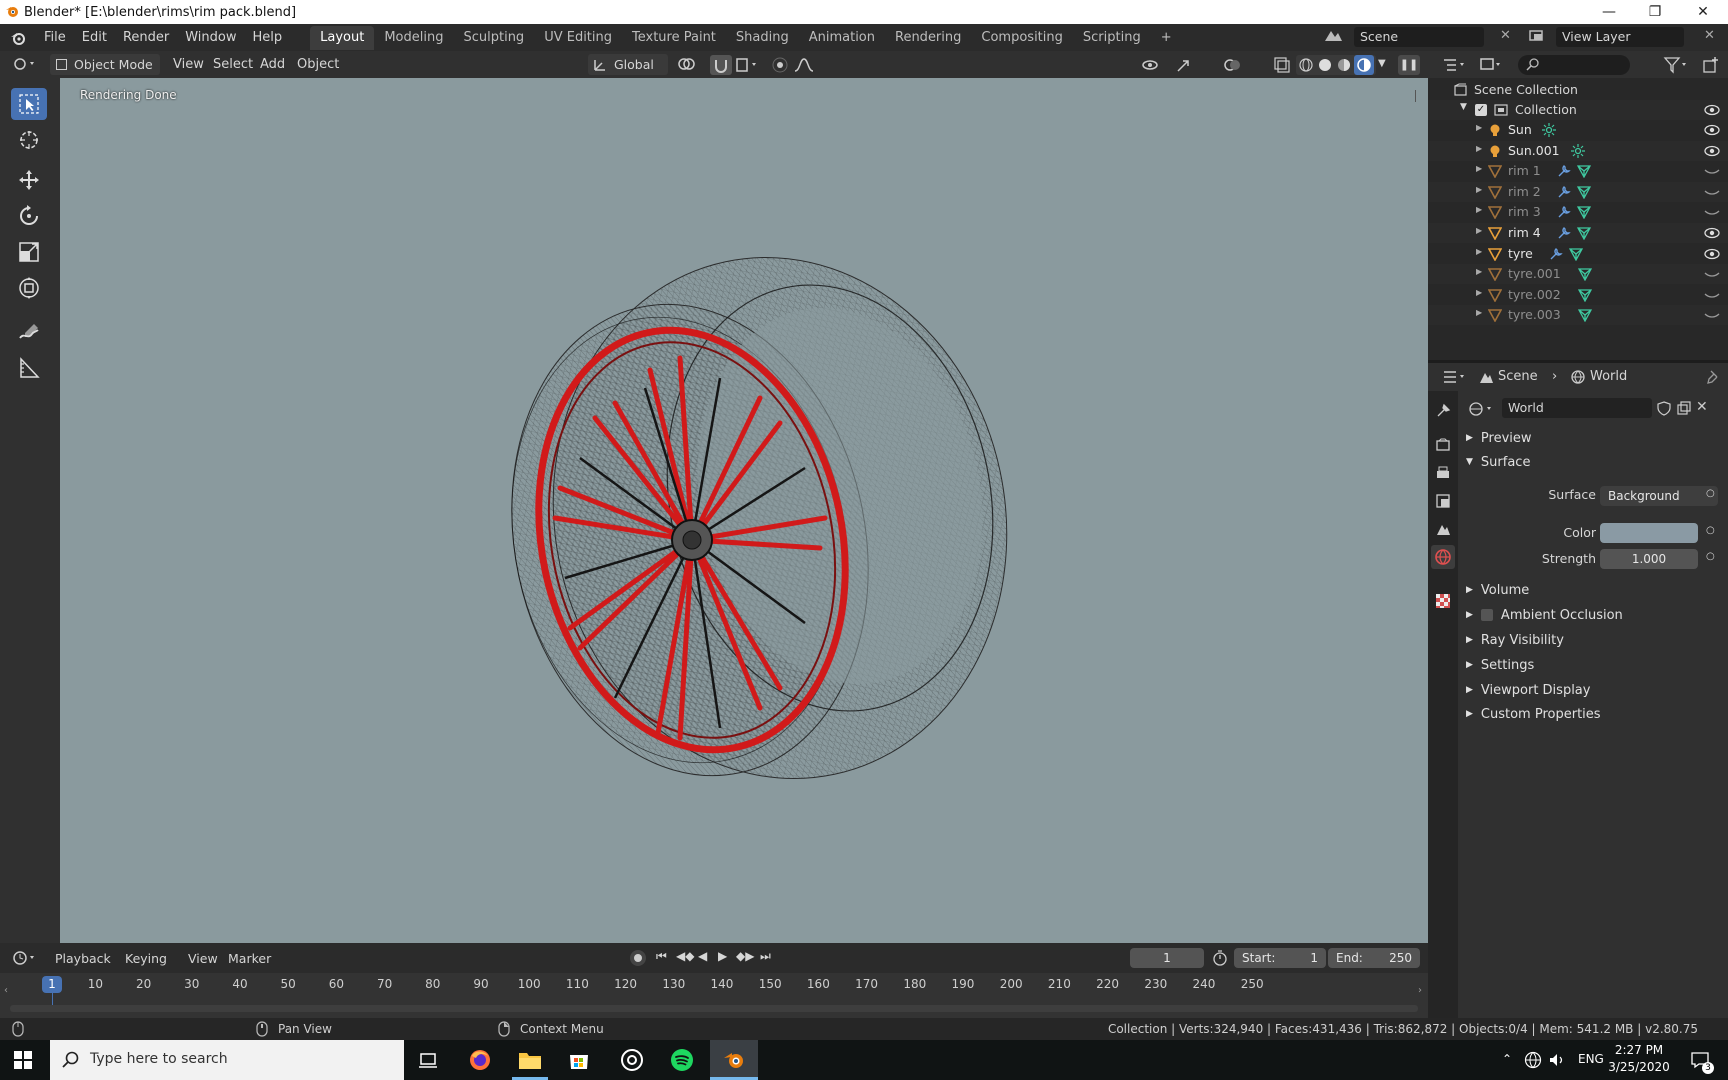  What do you see at coordinates (1578, 90) in the screenshot?
I see `outliner-scene-collection: Scene Collection` at bounding box center [1578, 90].